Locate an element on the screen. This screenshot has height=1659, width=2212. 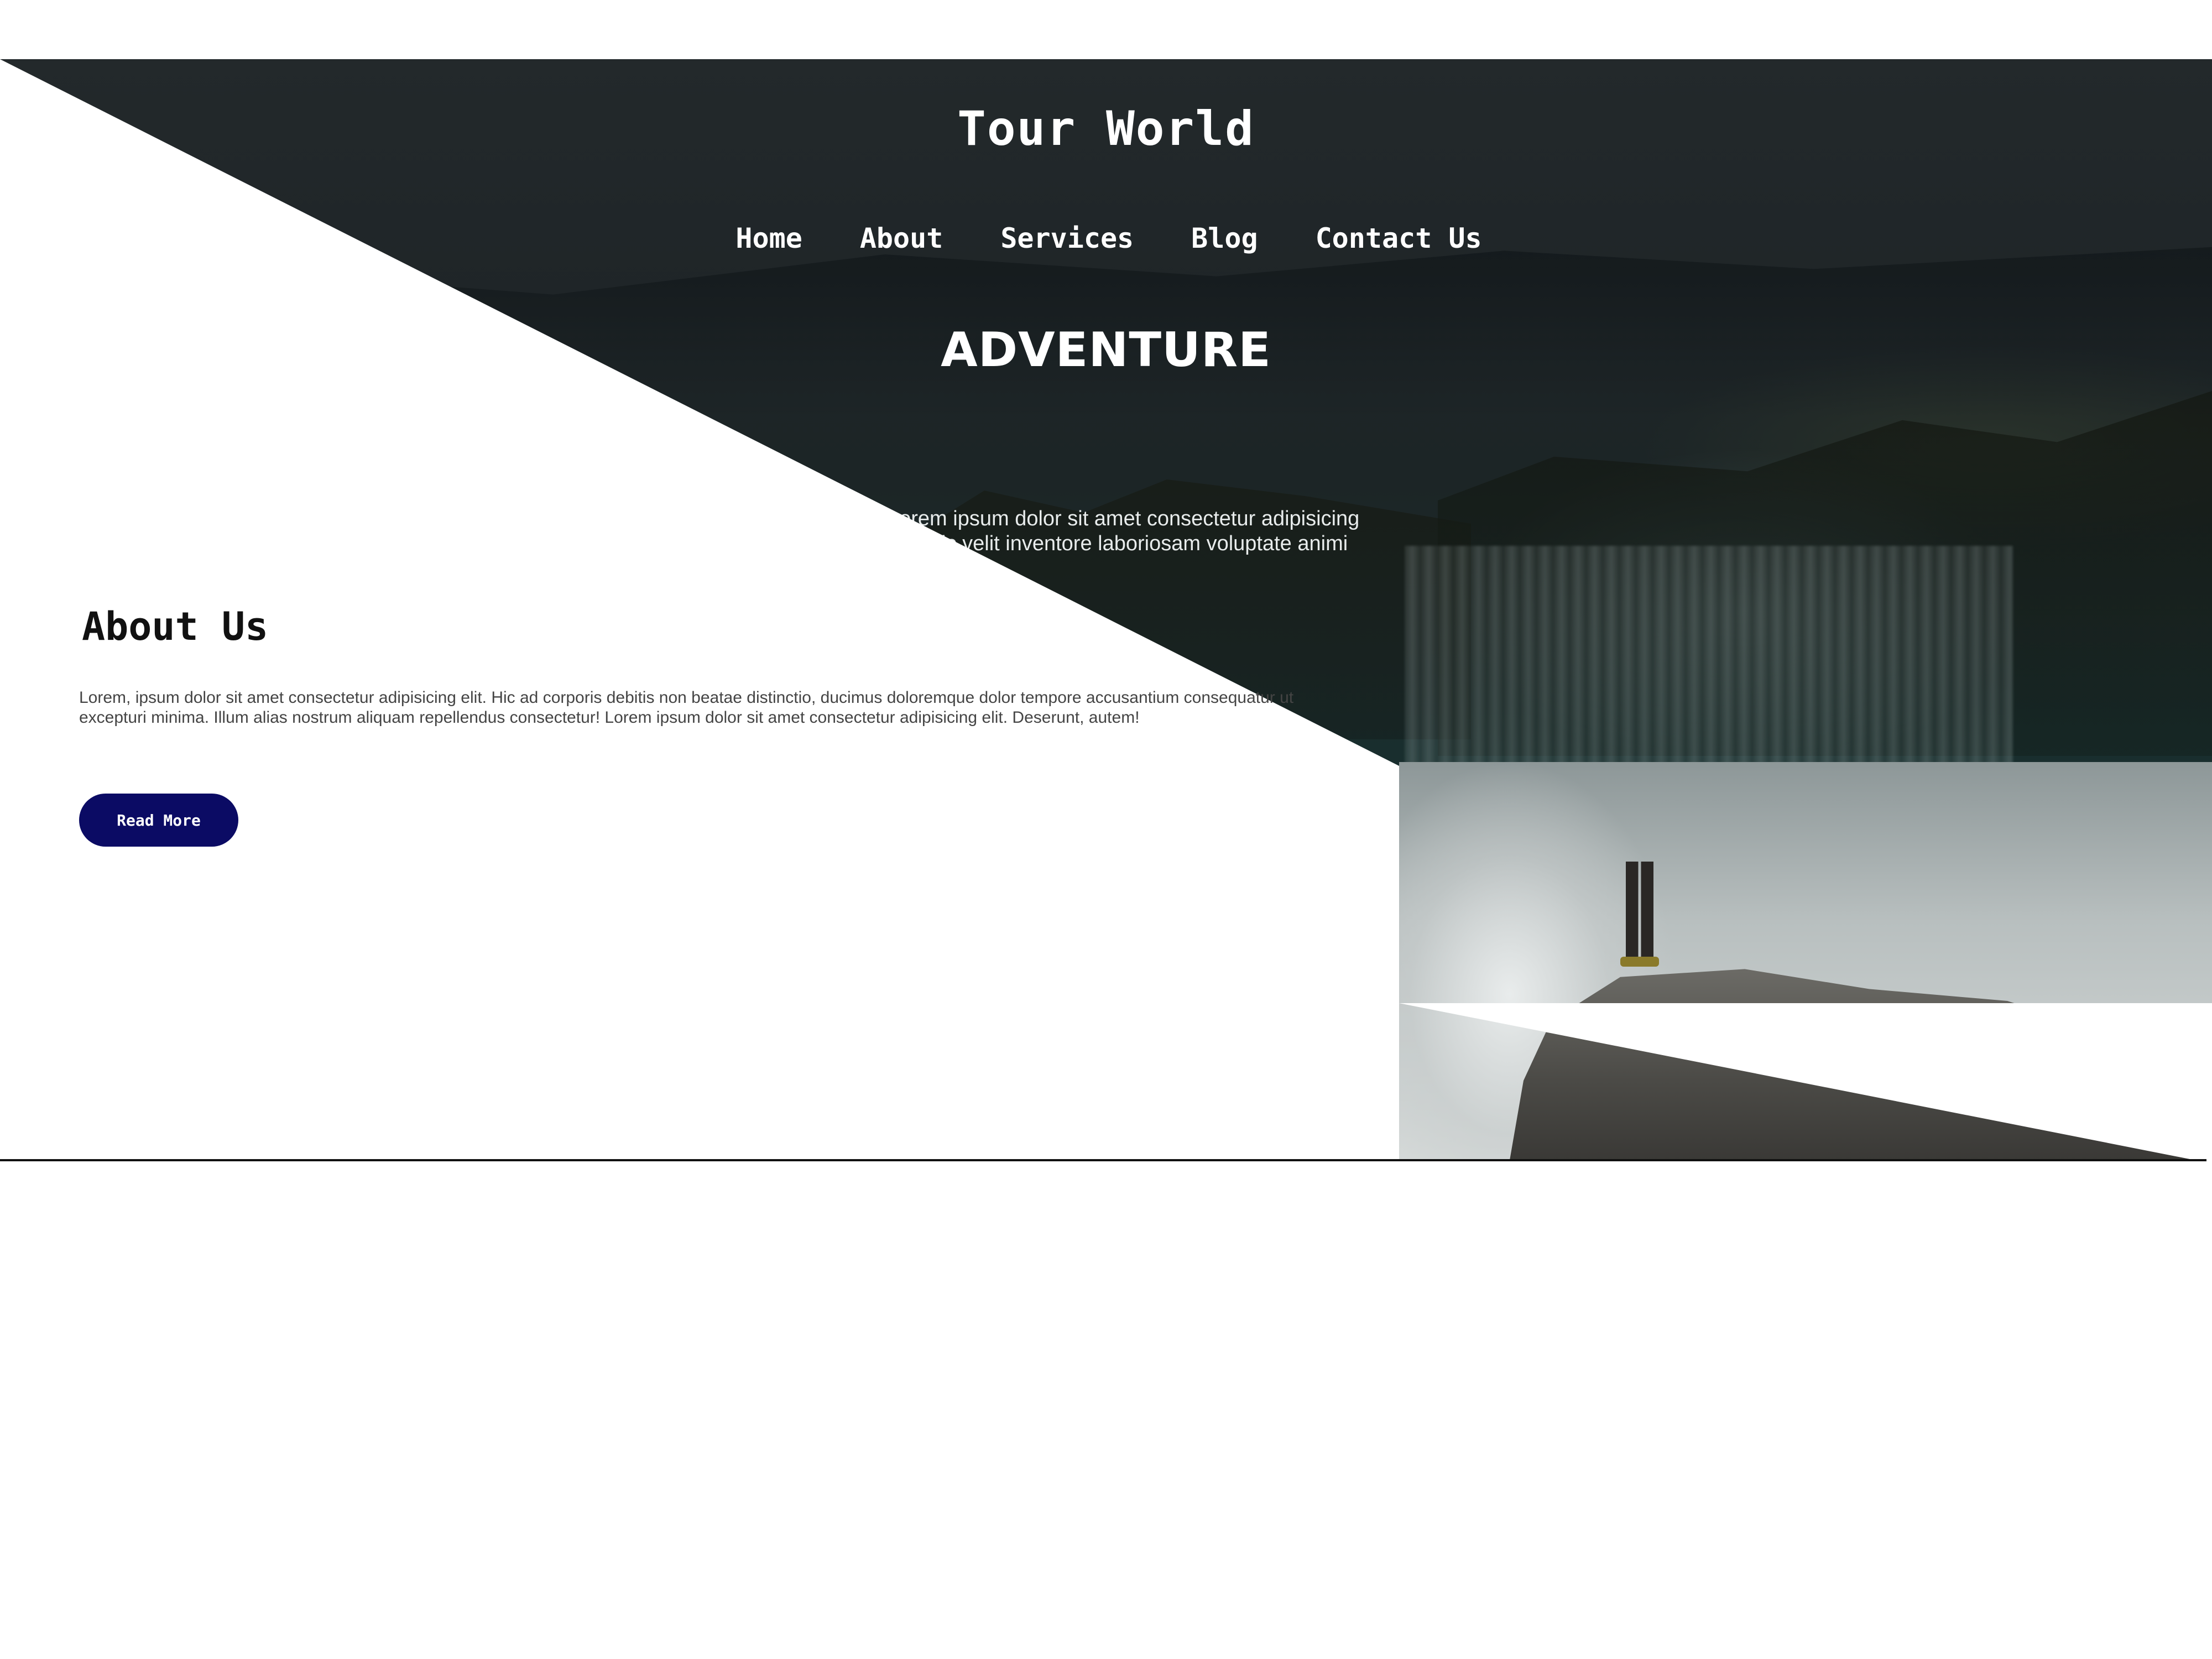
hiker-legs is located at coordinates (1640, 911).